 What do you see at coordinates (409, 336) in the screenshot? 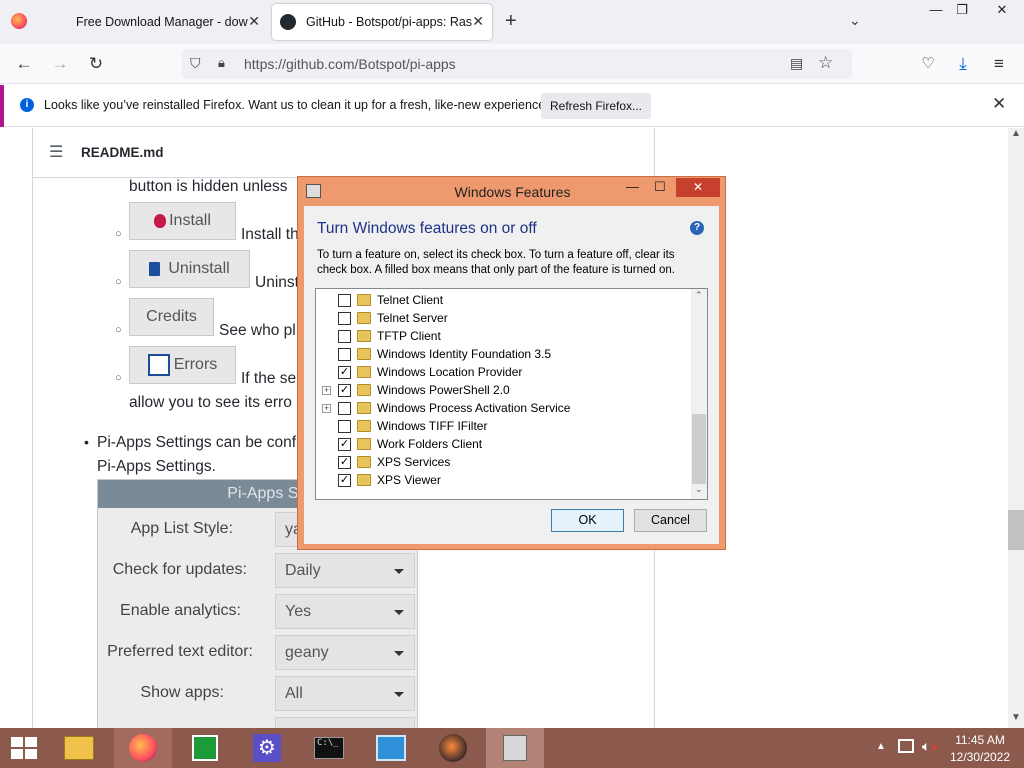
I see `feature-label: TFTP Client` at bounding box center [409, 336].